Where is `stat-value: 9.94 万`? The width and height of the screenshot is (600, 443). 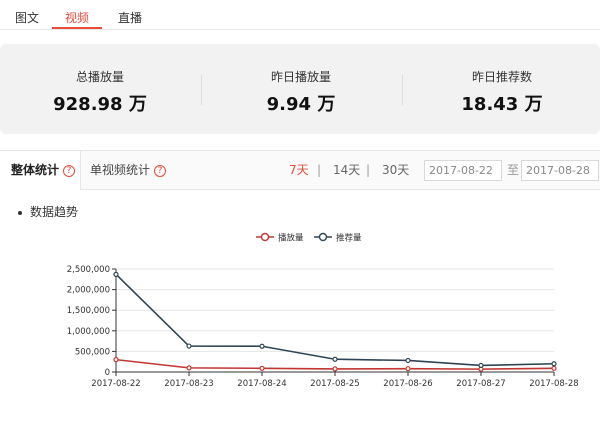
stat-value: 9.94 万 is located at coordinates (301, 104).